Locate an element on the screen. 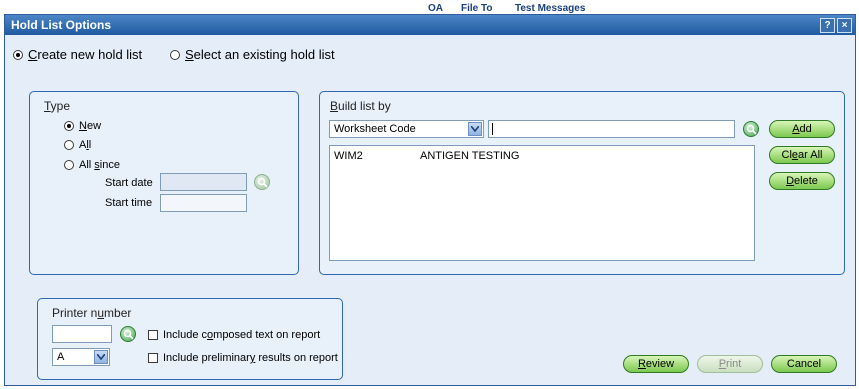 Image resolution: width=859 pixels, height=389 pixels. list-item-code: WIM2 is located at coordinates (348, 156).